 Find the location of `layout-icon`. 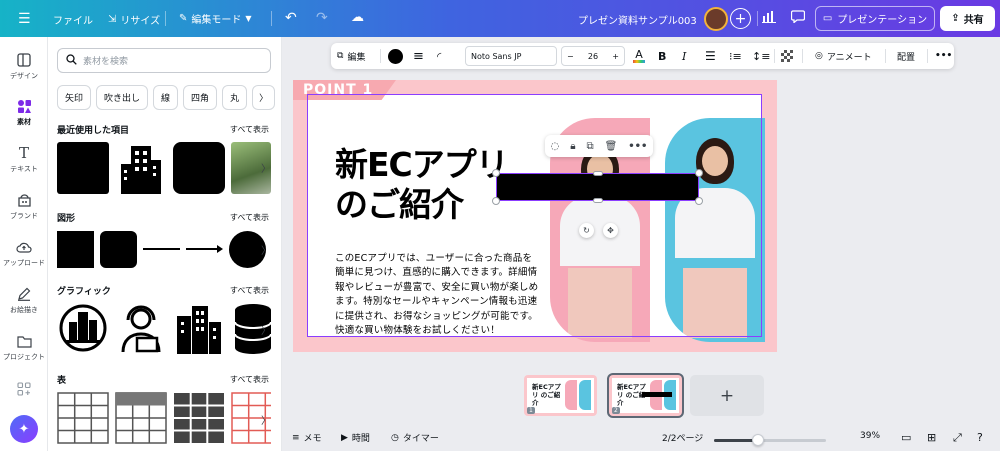

layout-icon is located at coordinates (24, 60).